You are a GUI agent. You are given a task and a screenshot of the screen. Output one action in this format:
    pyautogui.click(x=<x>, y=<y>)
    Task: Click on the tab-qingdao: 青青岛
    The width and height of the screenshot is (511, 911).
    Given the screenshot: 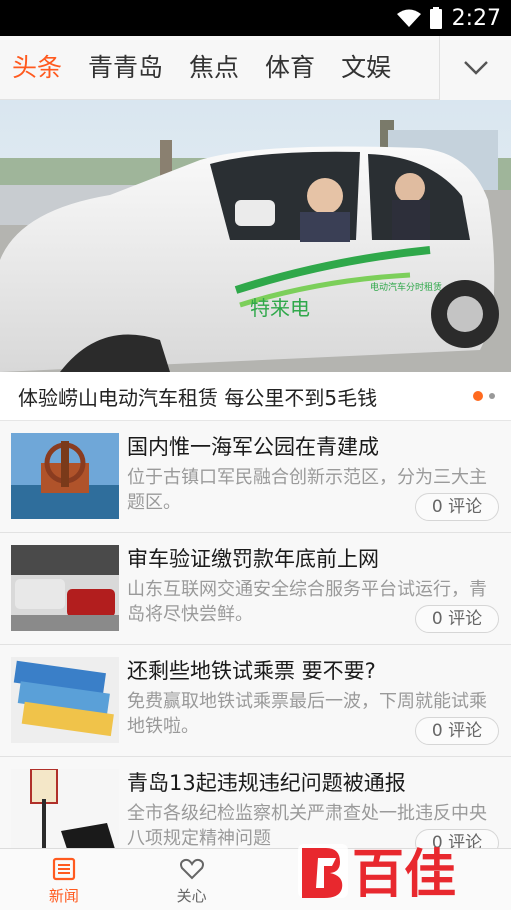 What is the action you would take?
    pyautogui.click(x=125, y=68)
    